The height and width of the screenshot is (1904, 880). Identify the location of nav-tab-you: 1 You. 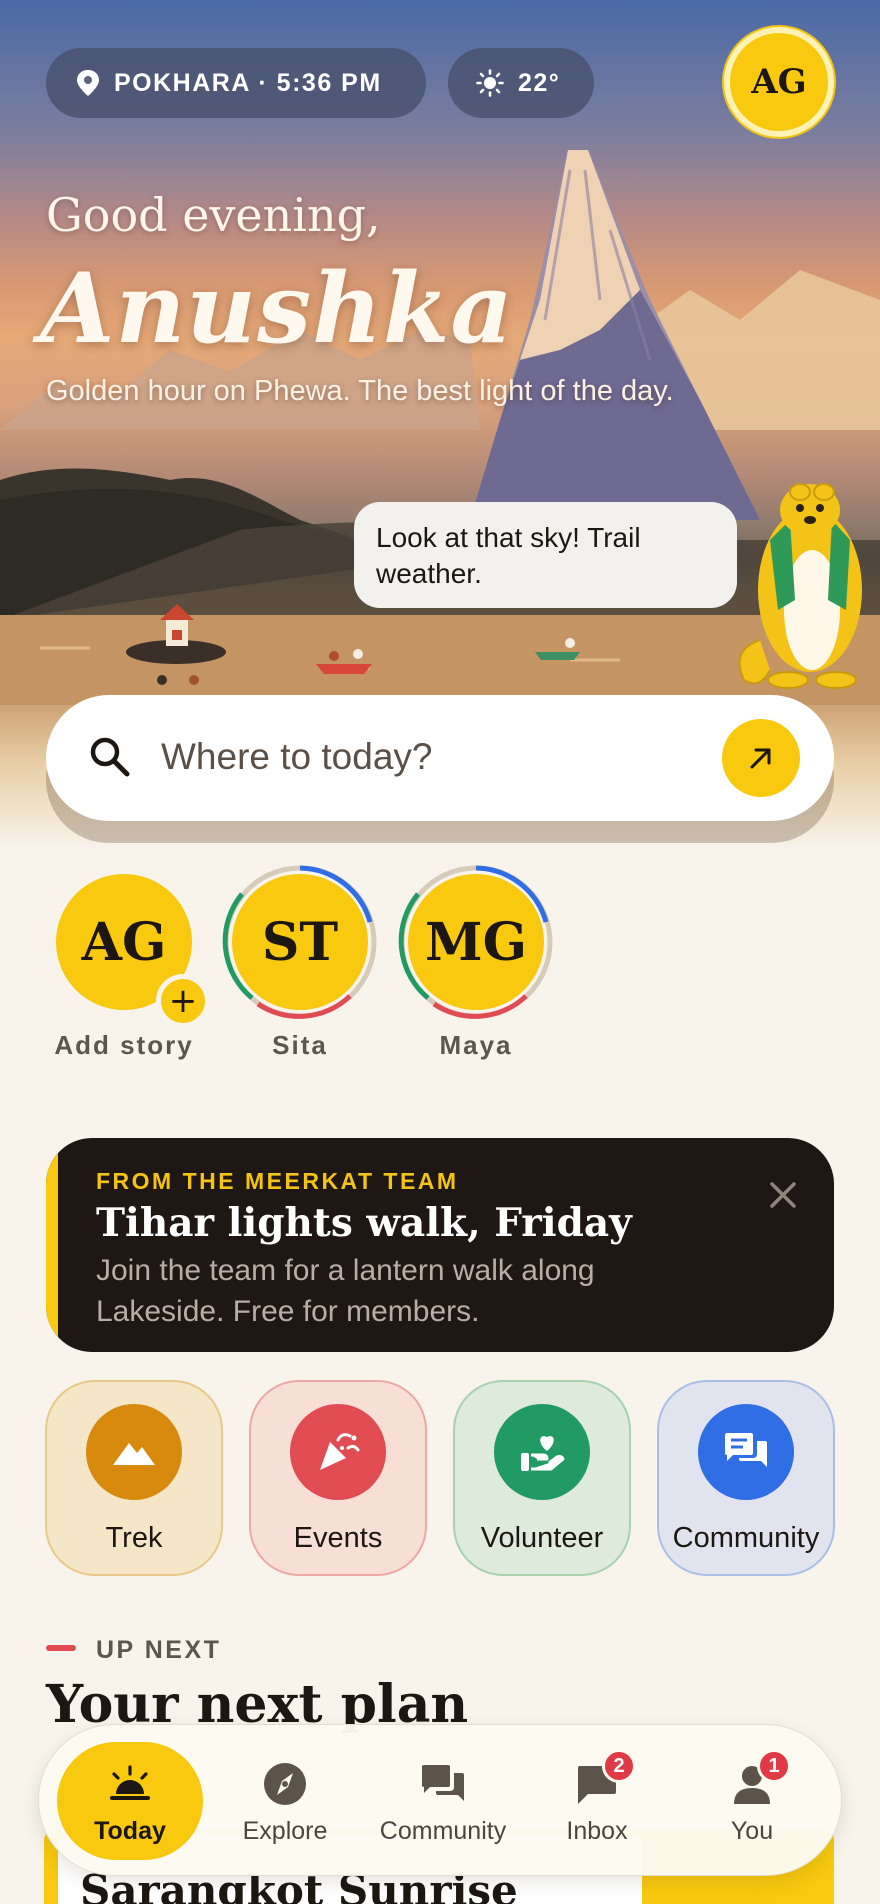
(752, 1801).